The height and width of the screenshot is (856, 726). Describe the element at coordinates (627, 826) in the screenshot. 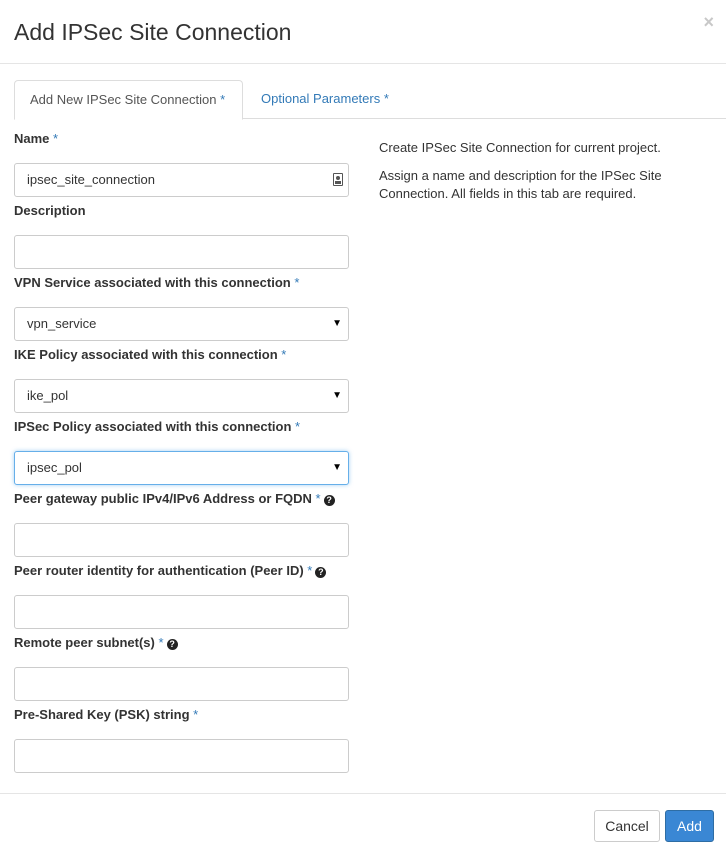

I see `cancel-button: Cancel` at that location.